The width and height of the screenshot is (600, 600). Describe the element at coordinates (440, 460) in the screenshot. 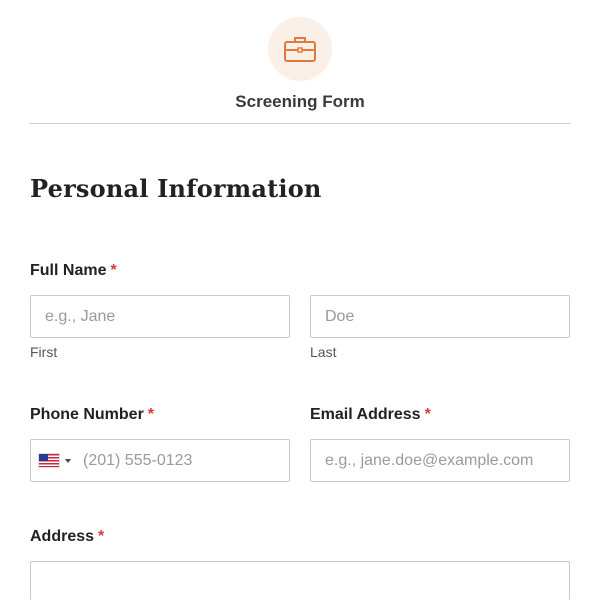

I see `email-address-input` at that location.